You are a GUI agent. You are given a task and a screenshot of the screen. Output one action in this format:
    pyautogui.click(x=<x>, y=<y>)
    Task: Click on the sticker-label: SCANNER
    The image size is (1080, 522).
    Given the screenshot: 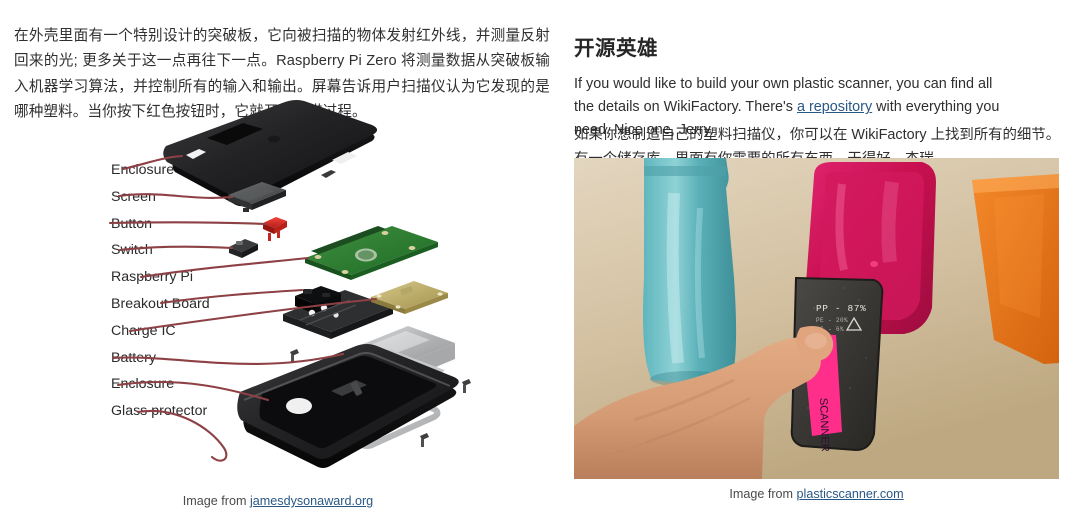 What is the action you would take?
    pyautogui.click(x=824, y=425)
    